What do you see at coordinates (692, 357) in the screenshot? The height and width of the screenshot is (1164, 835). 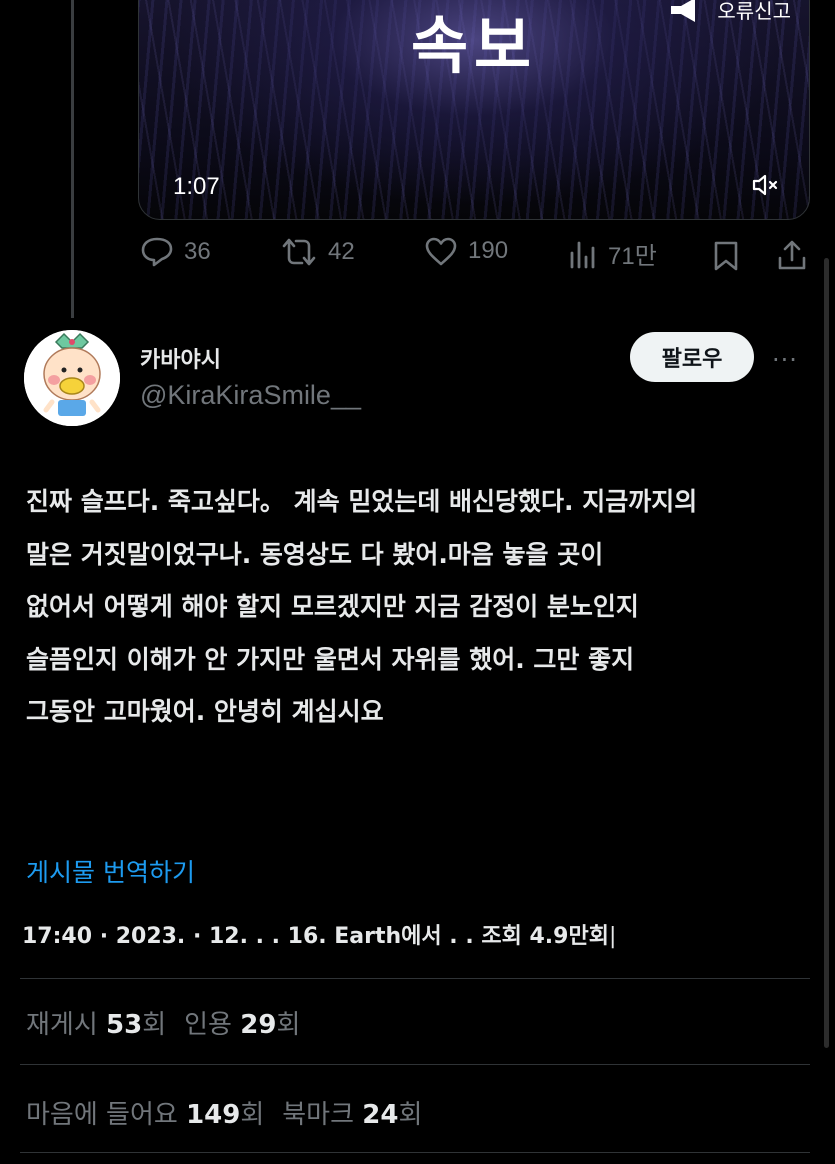 I see `follow-button: 팔로우` at bounding box center [692, 357].